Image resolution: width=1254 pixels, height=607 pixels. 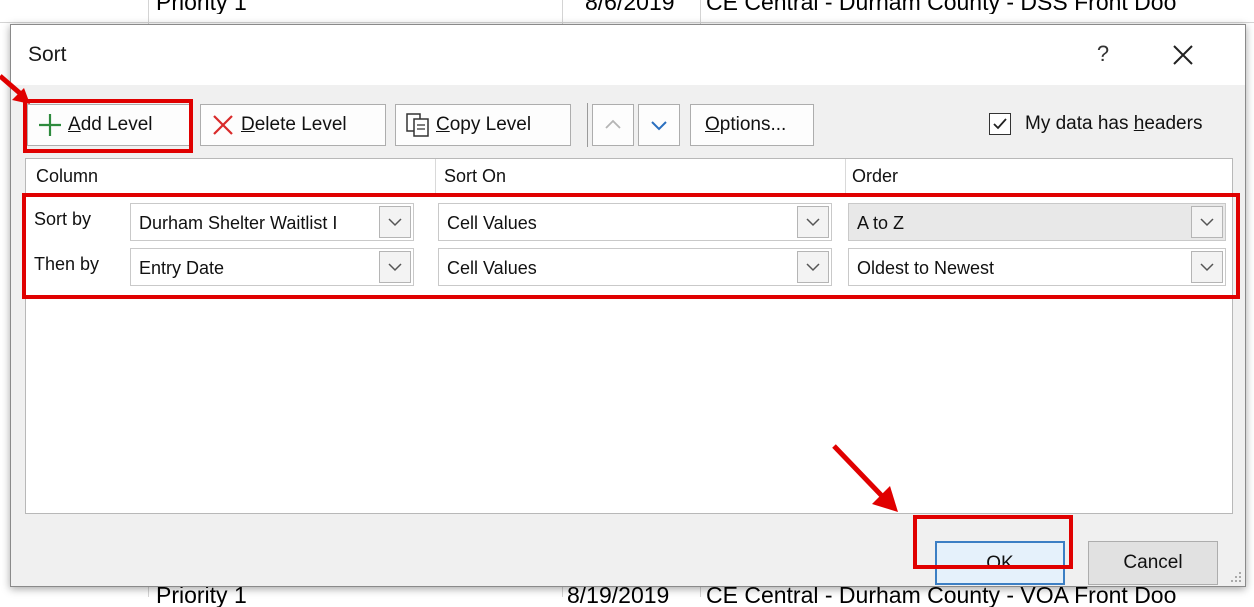 What do you see at coordinates (712, 124) in the screenshot?
I see `options-label-key: O` at bounding box center [712, 124].